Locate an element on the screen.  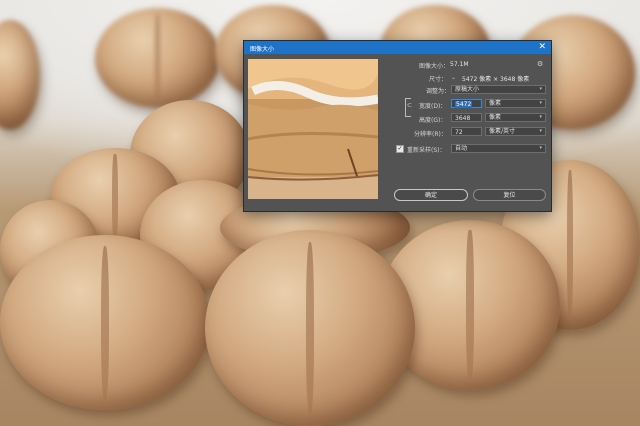
walnut-closeup-image is located at coordinates (313, 129).